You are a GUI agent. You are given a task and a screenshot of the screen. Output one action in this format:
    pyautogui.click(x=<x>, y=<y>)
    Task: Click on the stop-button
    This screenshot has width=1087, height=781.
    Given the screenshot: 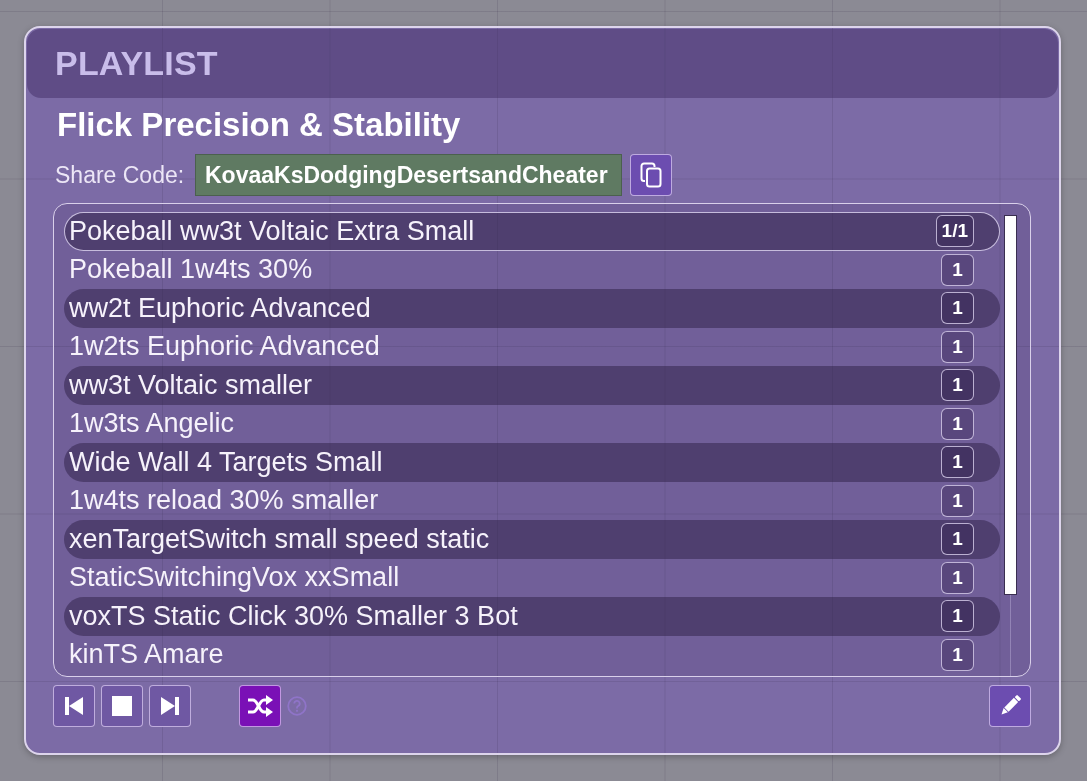 What is the action you would take?
    pyautogui.click(x=122, y=706)
    